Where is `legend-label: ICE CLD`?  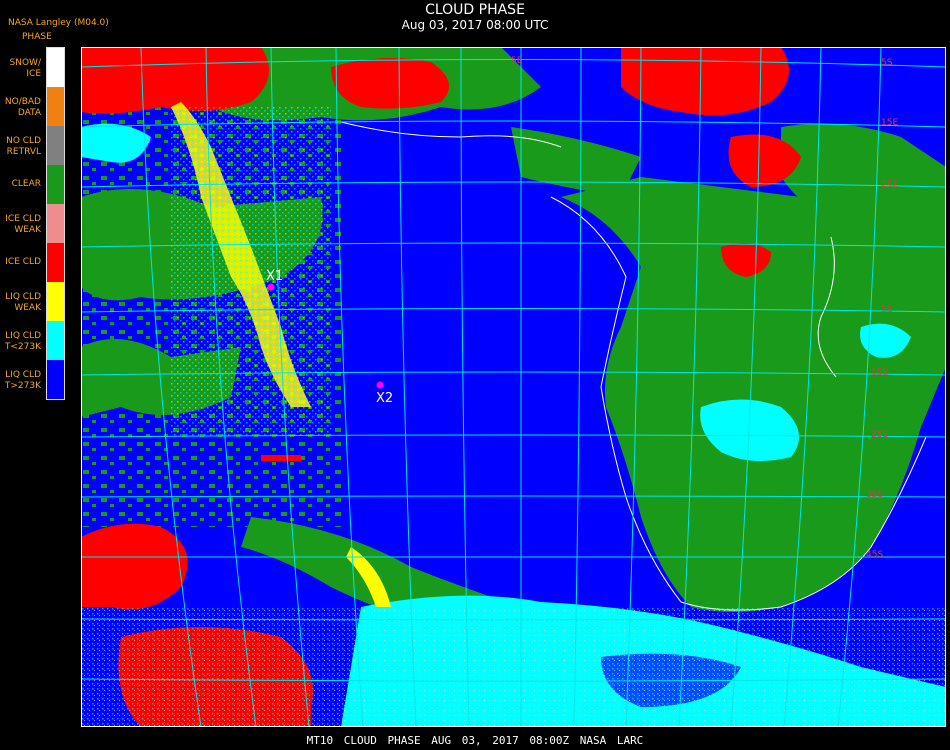 legend-label: ICE CLD is located at coordinates (23, 262).